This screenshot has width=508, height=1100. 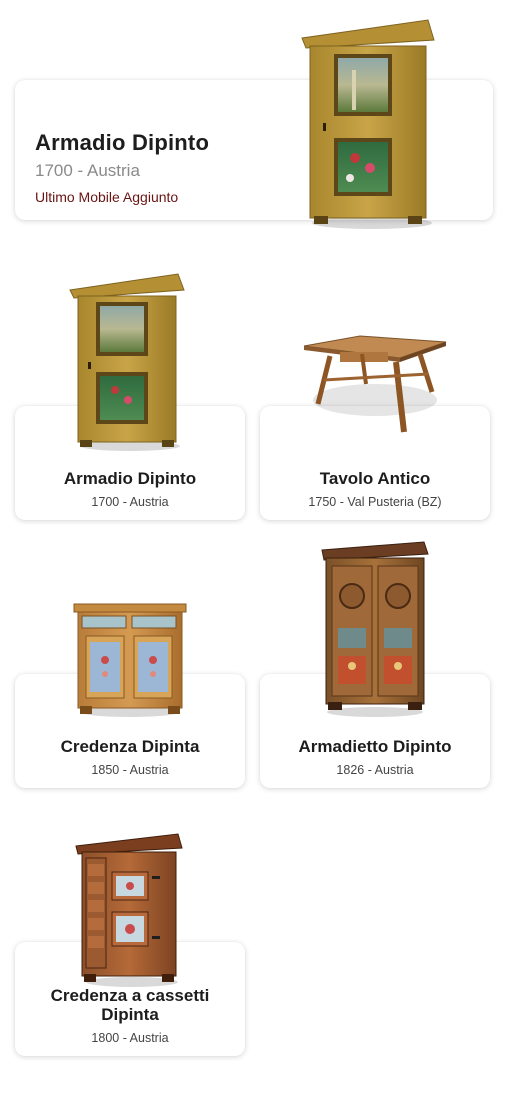 I want to click on card-title: Tavolo Antico, so click(x=375, y=478).